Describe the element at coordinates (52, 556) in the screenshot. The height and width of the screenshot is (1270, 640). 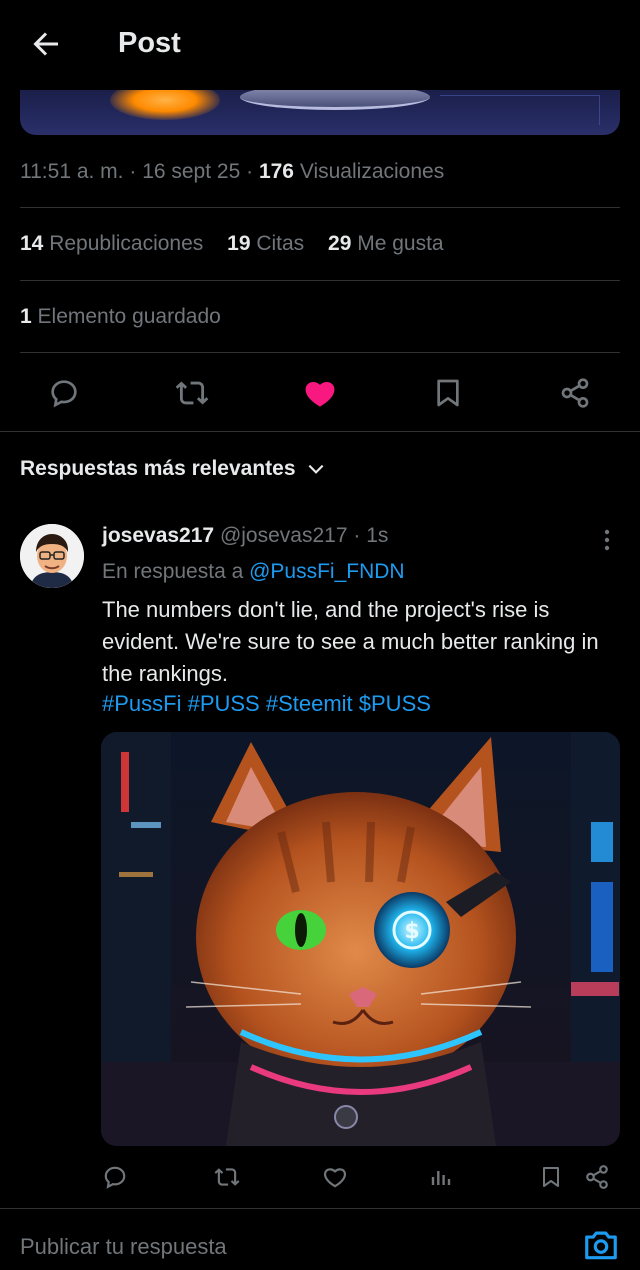
I see `avatar` at that location.